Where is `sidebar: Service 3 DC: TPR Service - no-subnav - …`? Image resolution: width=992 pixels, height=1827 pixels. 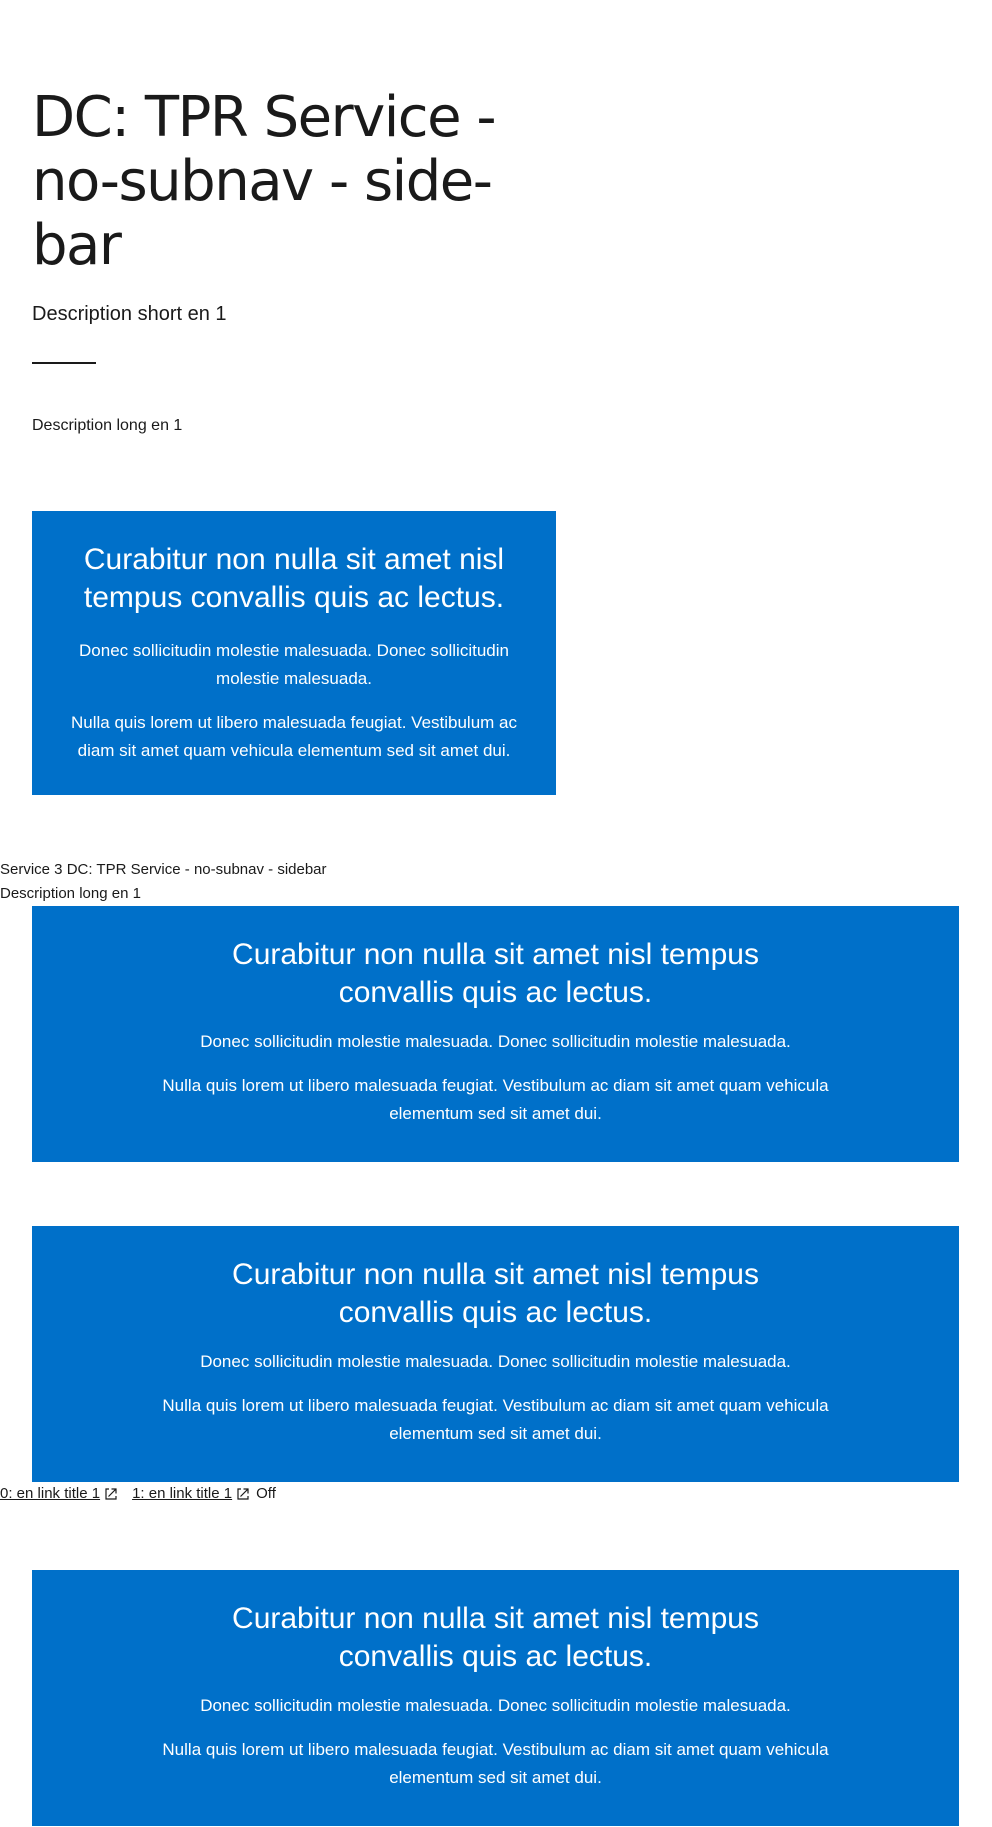
sidebar: Service 3 DC: TPR Service - no-subnav - … is located at coordinates (163, 882).